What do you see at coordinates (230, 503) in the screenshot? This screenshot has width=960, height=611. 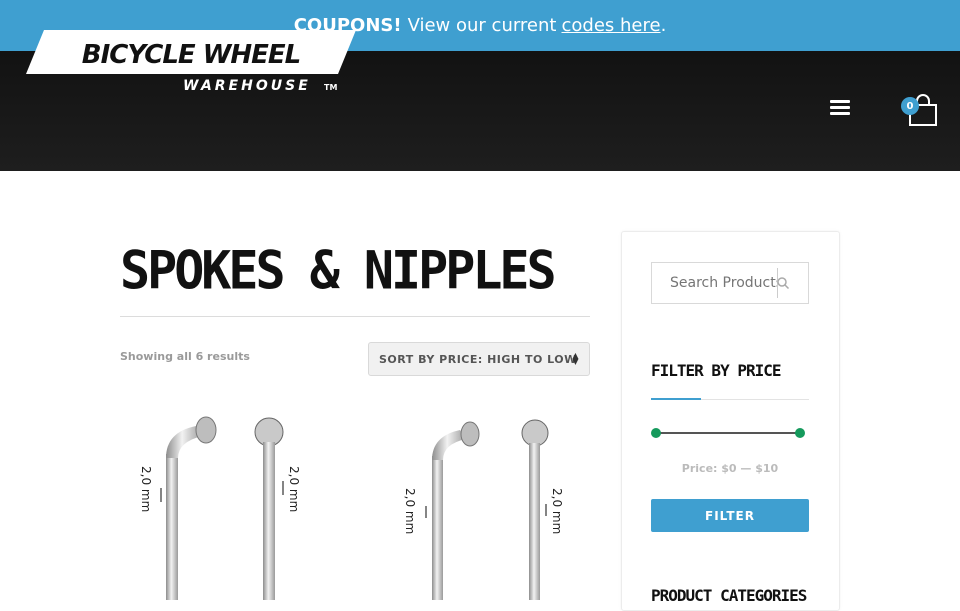 I see `product-image-spoke-1: 2,0 mm 2,0 mm` at bounding box center [230, 503].